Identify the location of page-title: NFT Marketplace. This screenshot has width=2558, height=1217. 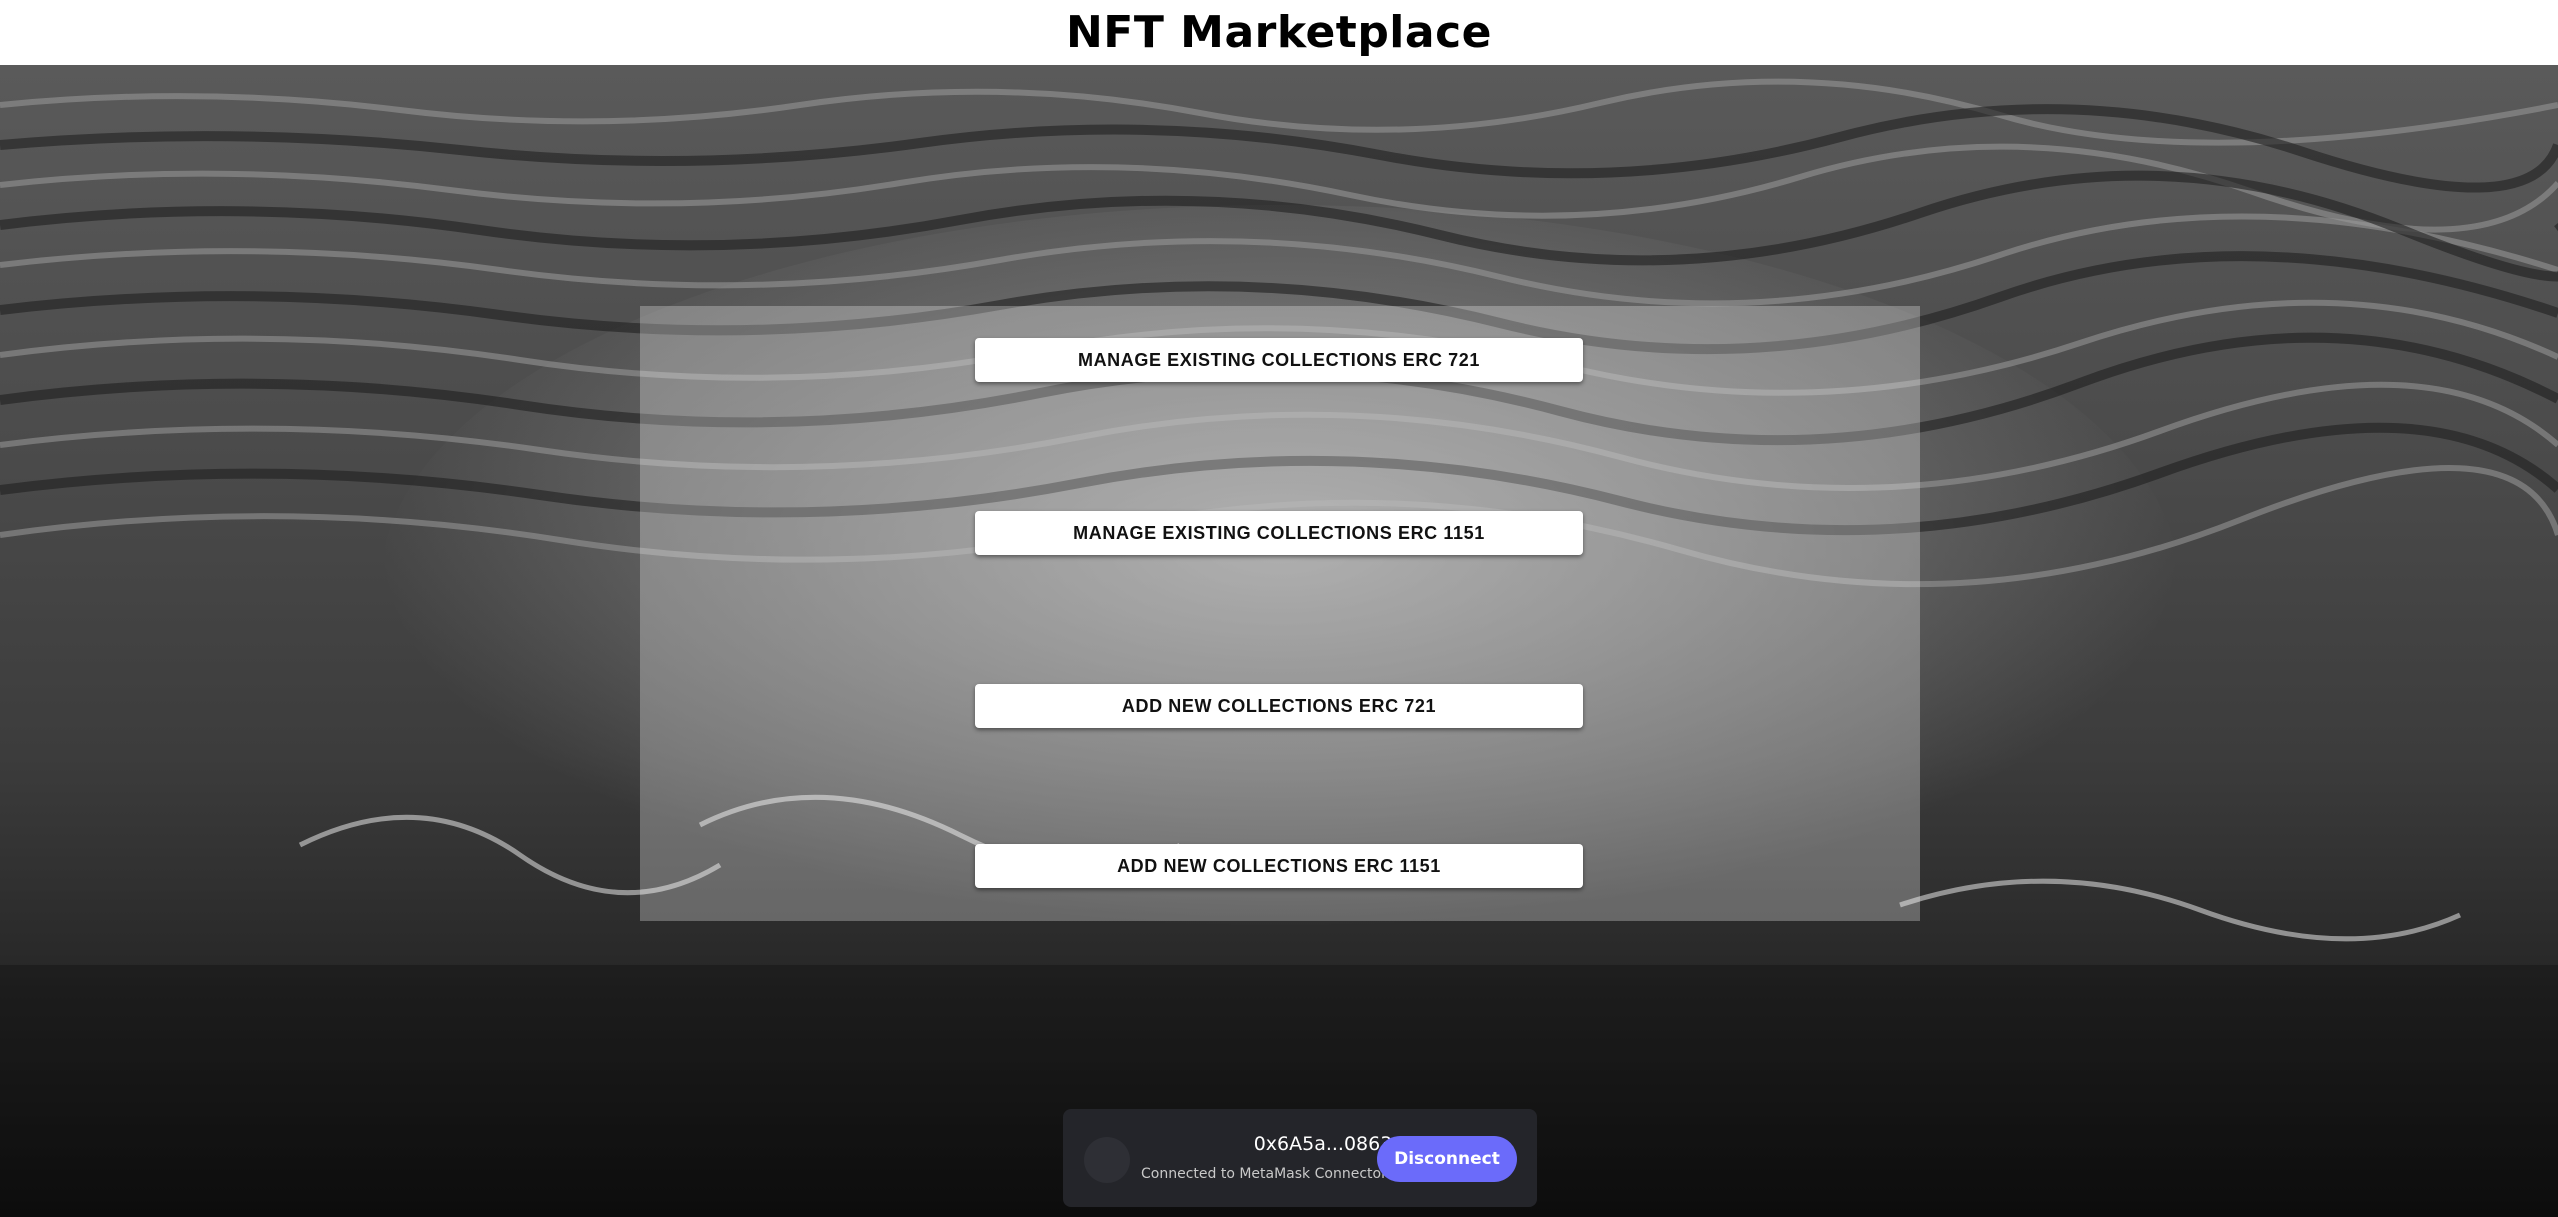
(1279, 32).